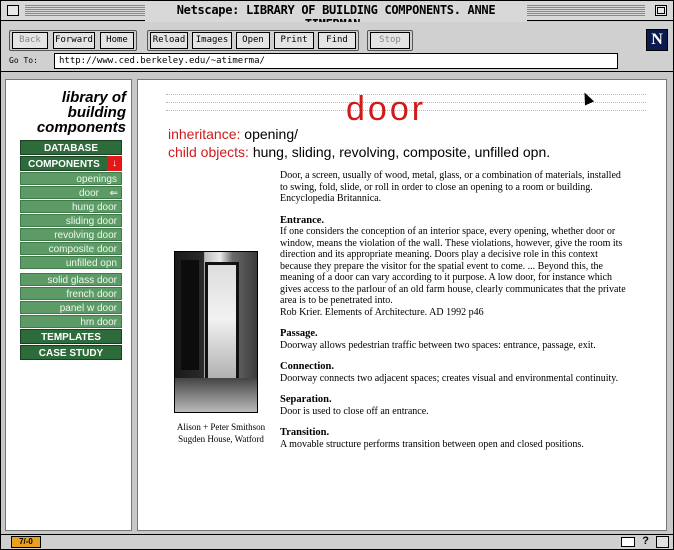  What do you see at coordinates (30, 40) in the screenshot?
I see `back-button: Back` at bounding box center [30, 40].